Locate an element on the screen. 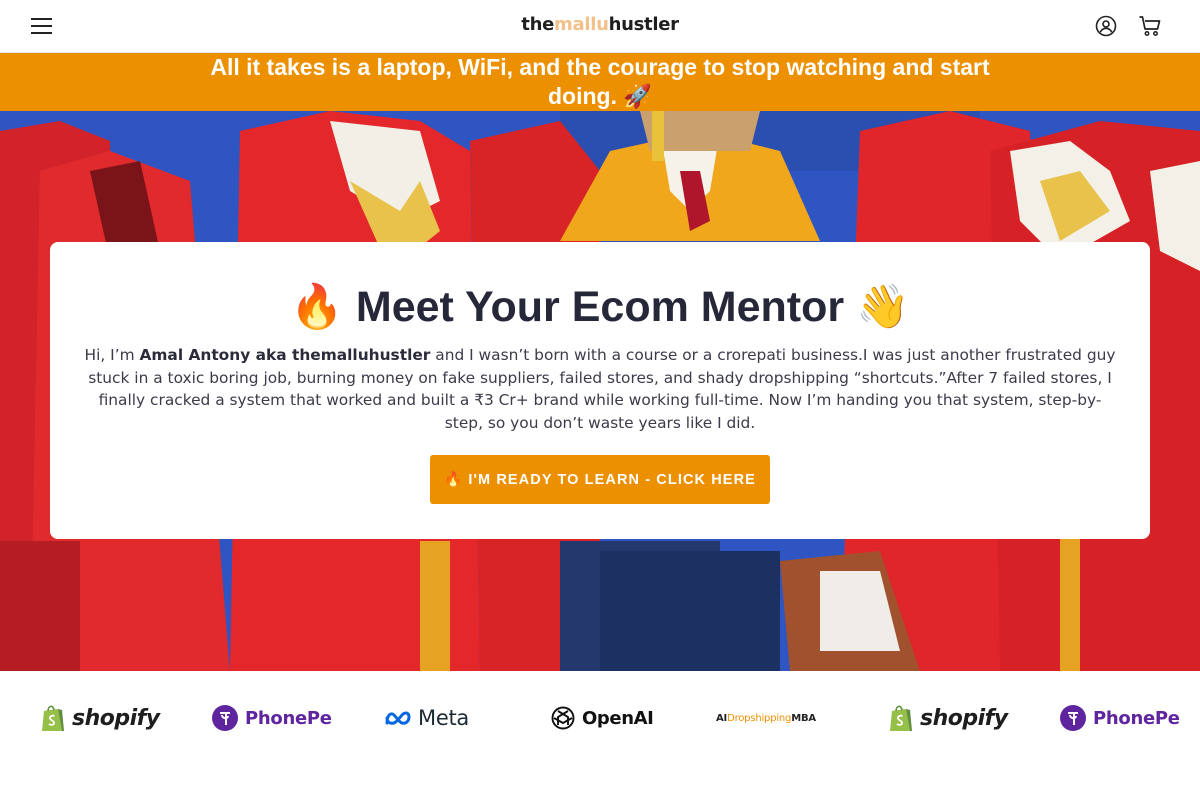 This screenshot has width=1200, height=800. logo-part-mallu: mallu is located at coordinates (581, 24).